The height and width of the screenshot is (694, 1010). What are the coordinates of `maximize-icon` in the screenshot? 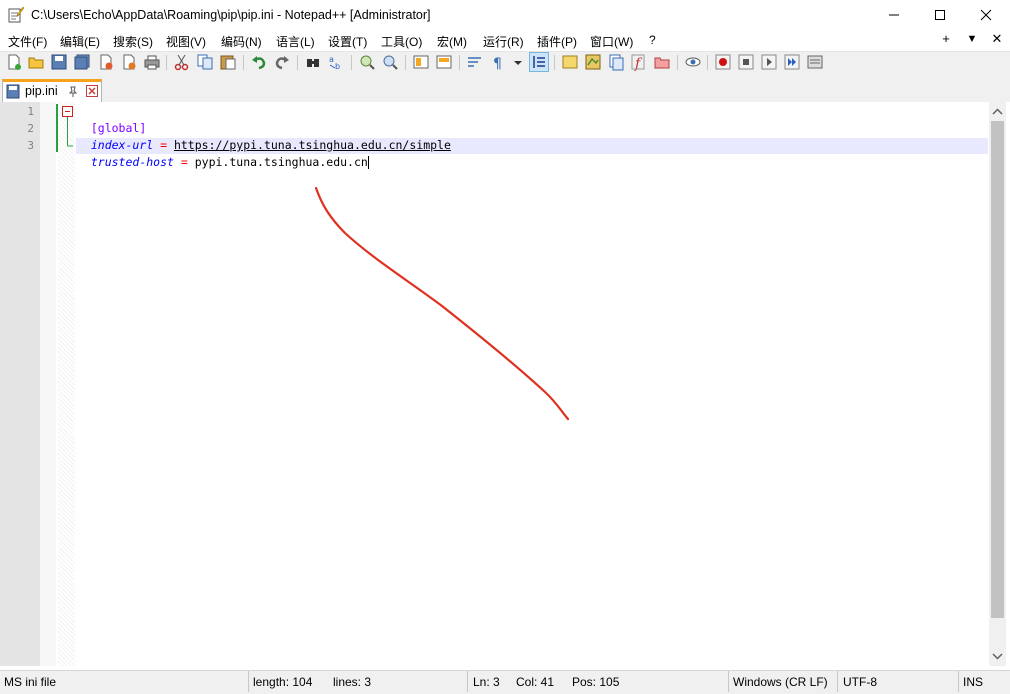 It's located at (940, 15).